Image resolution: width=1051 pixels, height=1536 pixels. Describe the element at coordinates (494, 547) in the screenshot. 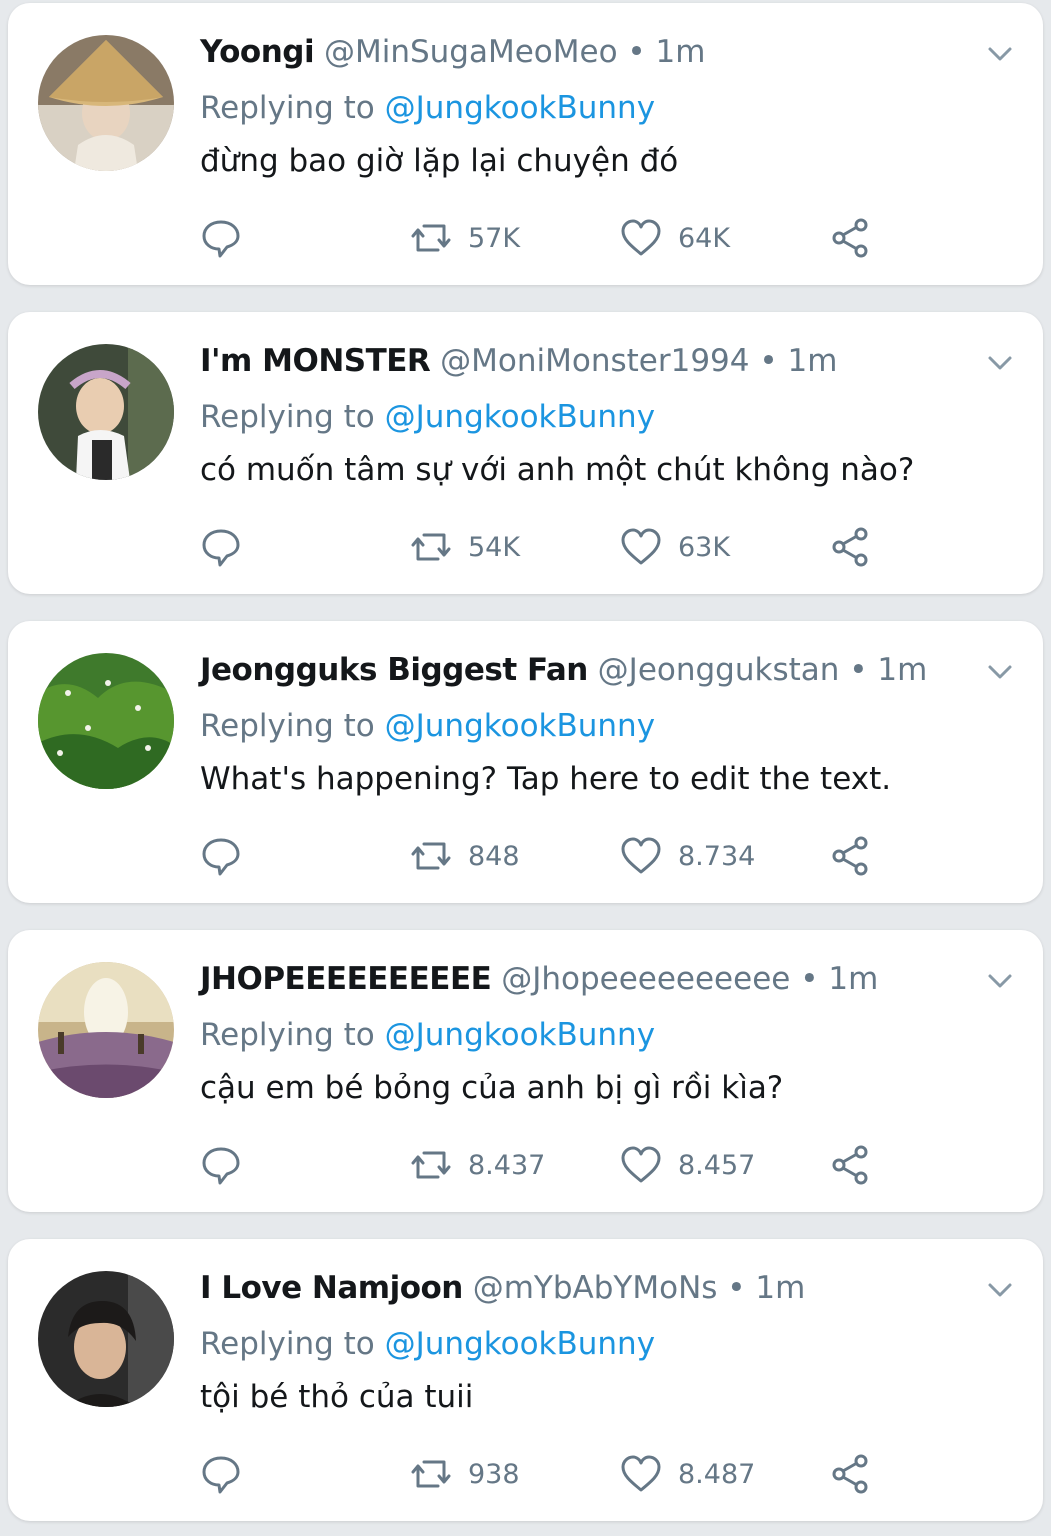

I see `retweet-count: 54K` at that location.